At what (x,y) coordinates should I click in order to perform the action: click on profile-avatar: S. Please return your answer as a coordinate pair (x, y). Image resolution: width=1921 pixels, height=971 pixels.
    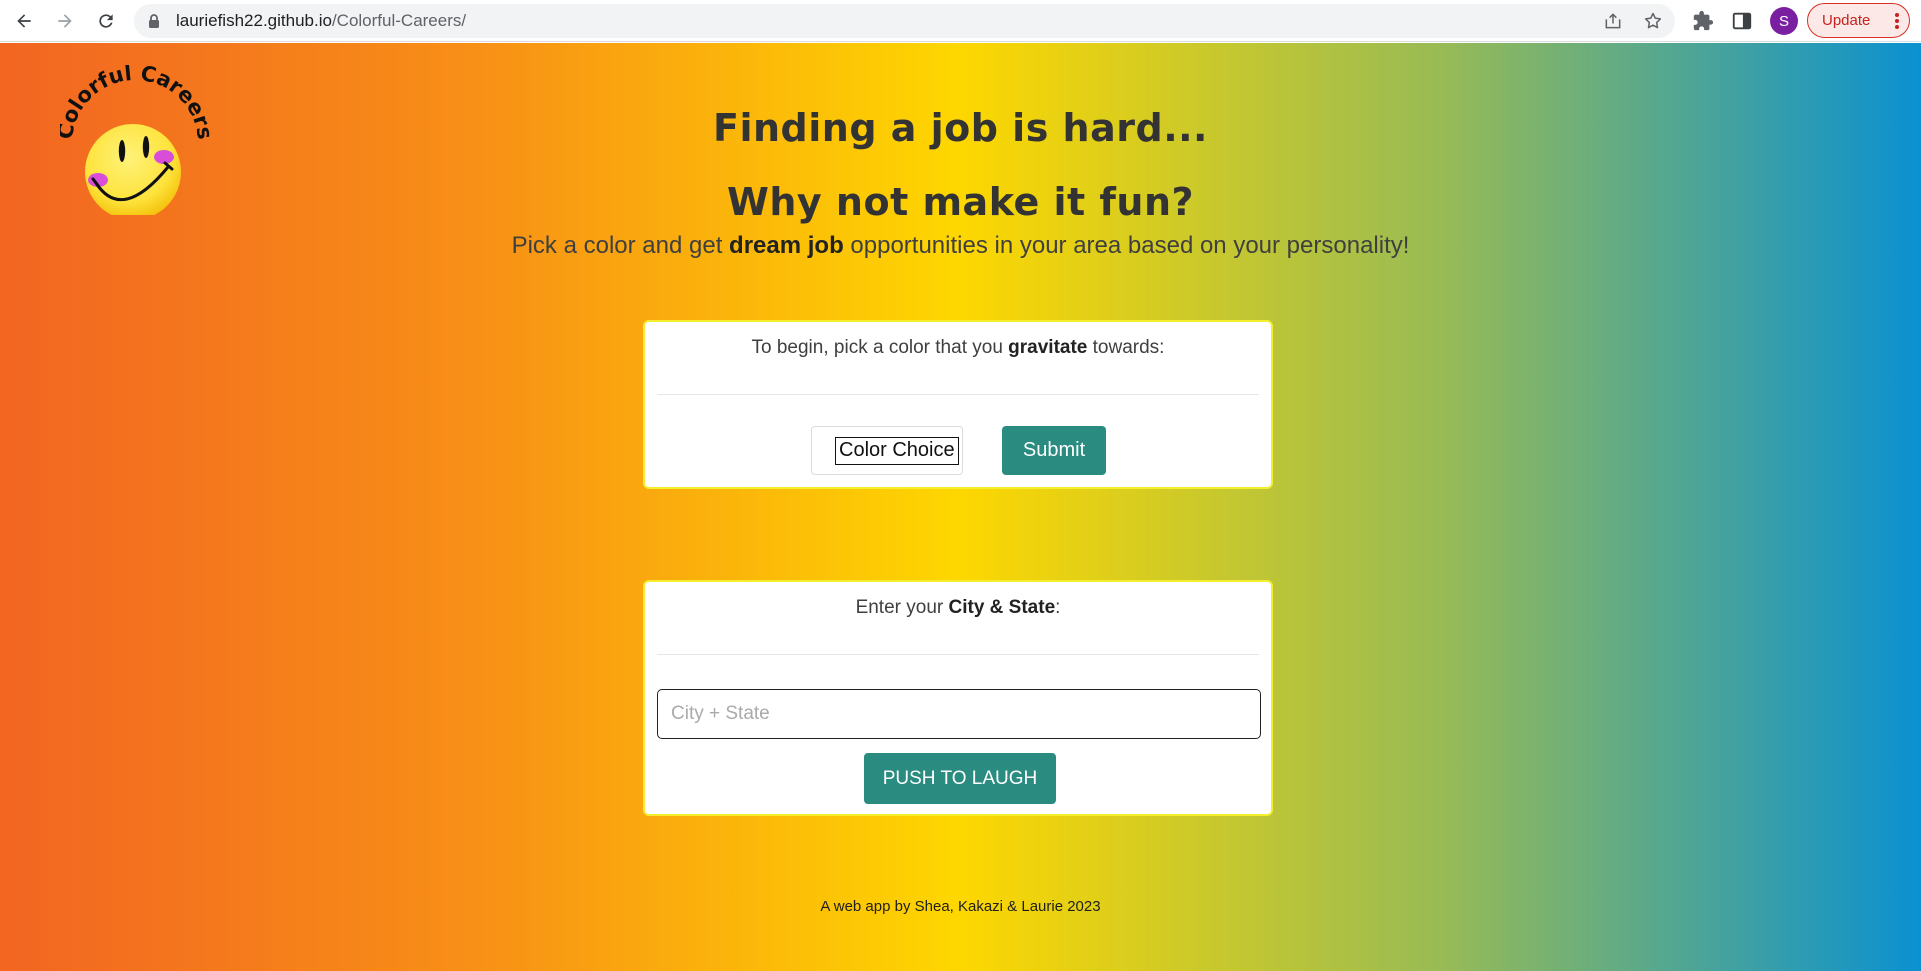
    Looking at the image, I should click on (1784, 21).